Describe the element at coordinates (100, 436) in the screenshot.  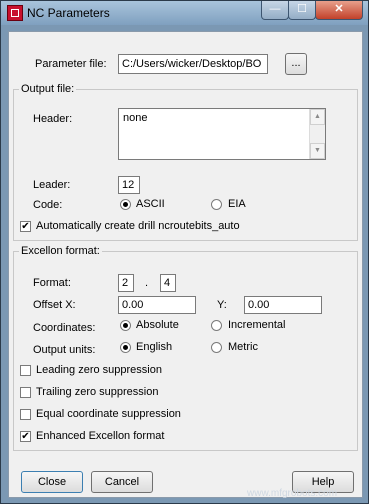
I see `enhanced-excellon-label: Enhanced Excellon format` at that location.